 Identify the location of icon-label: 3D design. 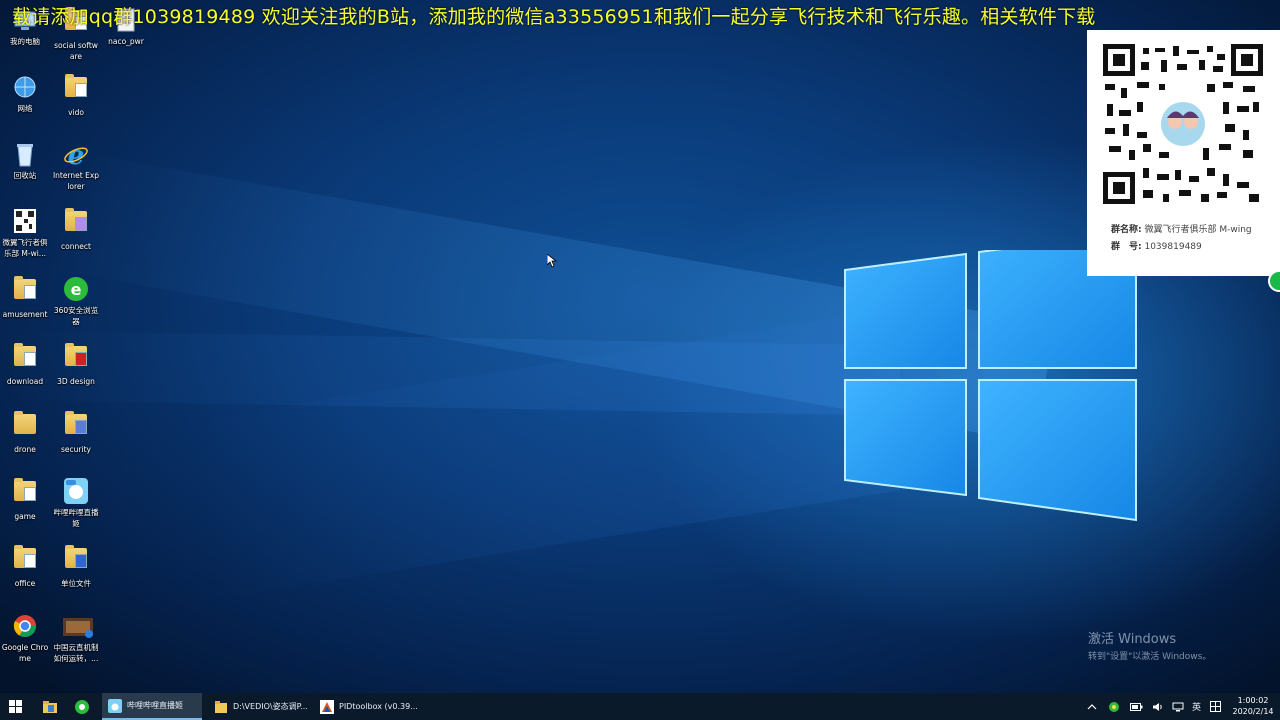
(76, 381).